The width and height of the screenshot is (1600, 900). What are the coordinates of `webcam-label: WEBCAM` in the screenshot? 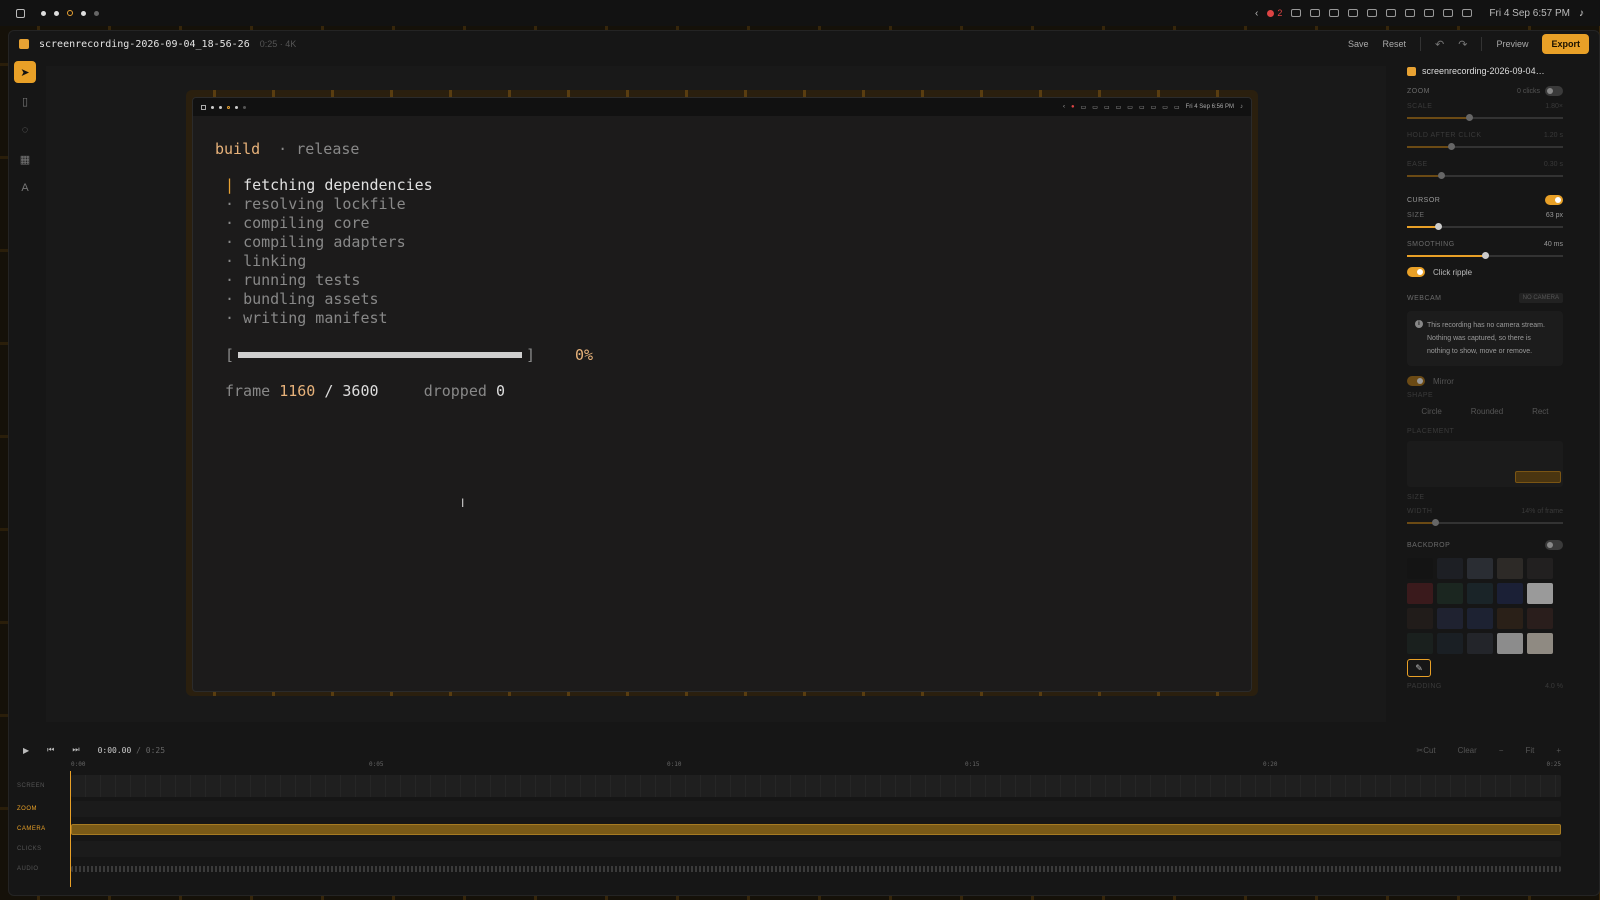 It's located at (1424, 298).